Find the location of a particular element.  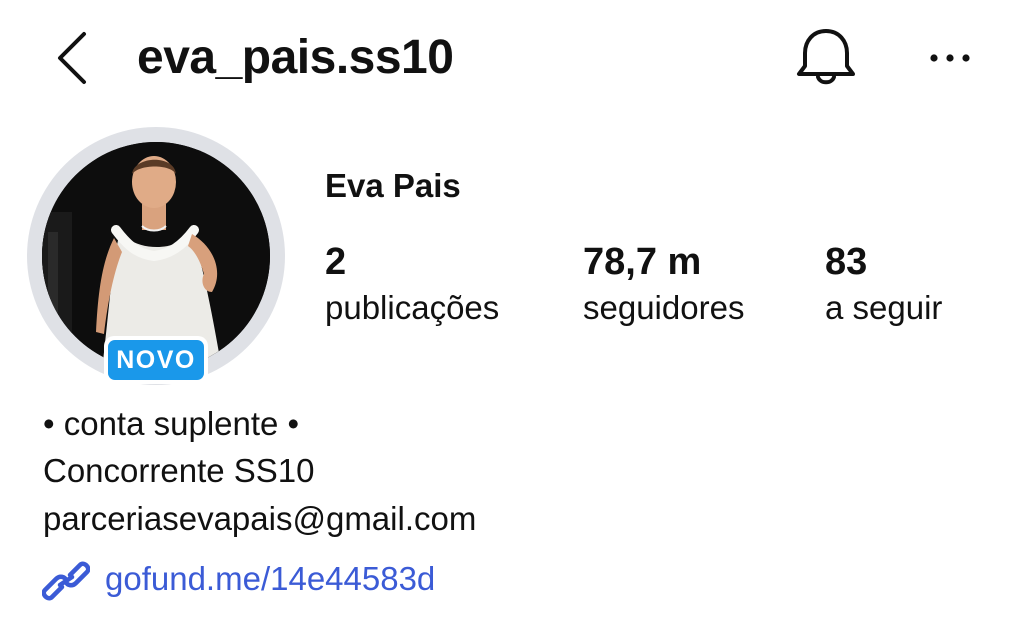

bio-line: • conta suplente • is located at coordinates (171, 423).